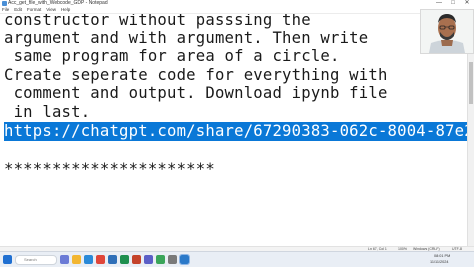  I want to click on window-controls: — □ ✕, so click(453, 3).